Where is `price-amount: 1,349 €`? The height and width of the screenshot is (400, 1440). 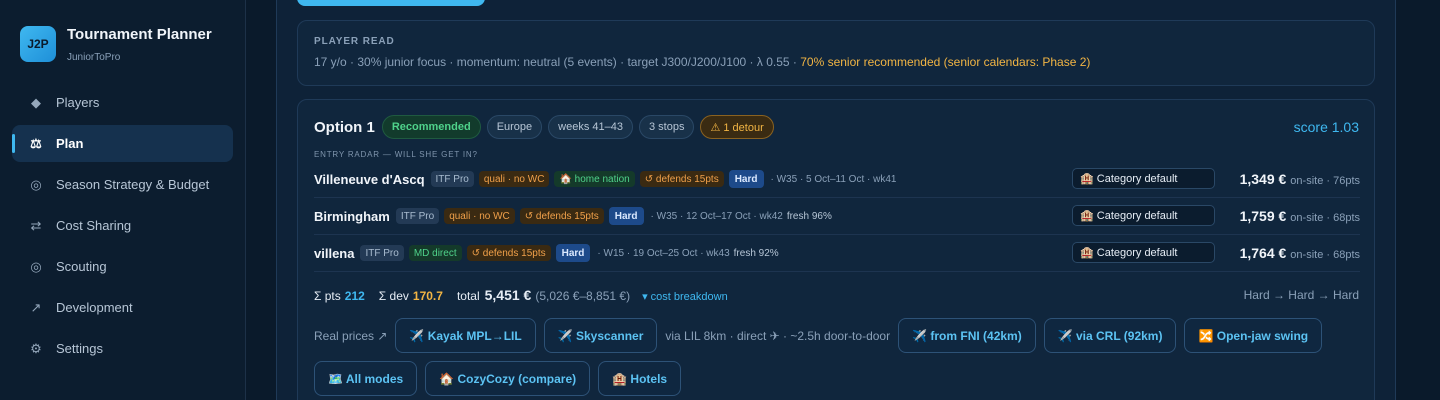
price-amount: 1,349 € is located at coordinates (1263, 179).